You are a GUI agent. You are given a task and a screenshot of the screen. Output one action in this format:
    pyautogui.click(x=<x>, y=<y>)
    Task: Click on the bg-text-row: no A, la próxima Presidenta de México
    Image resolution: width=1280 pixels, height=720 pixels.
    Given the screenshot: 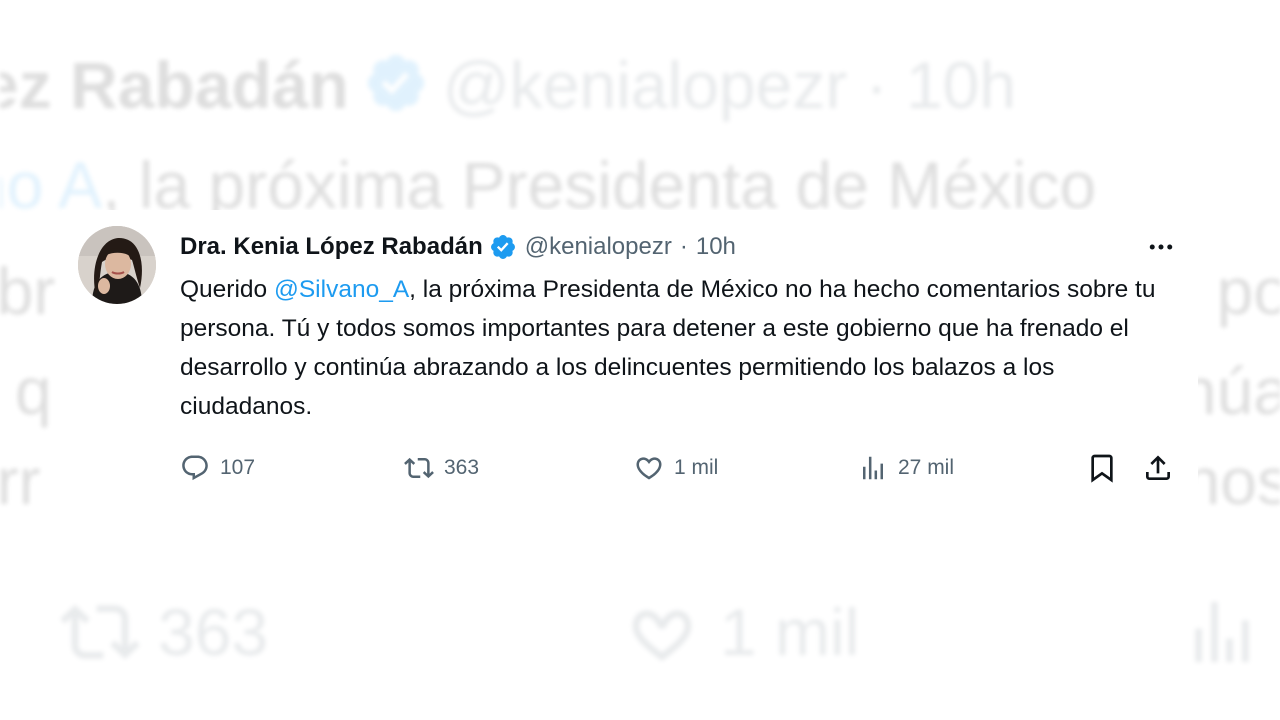 What is the action you would take?
    pyautogui.click(x=548, y=185)
    